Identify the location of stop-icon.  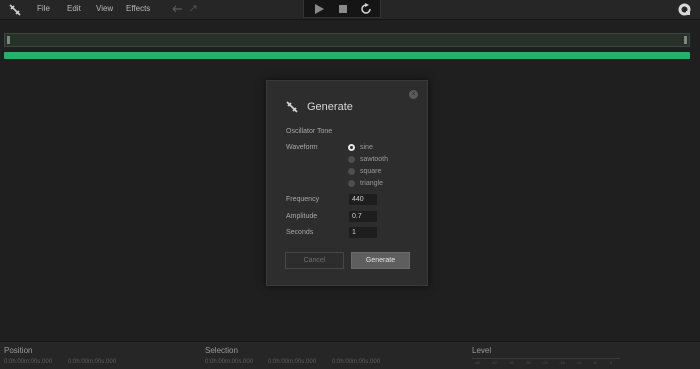
(343, 9).